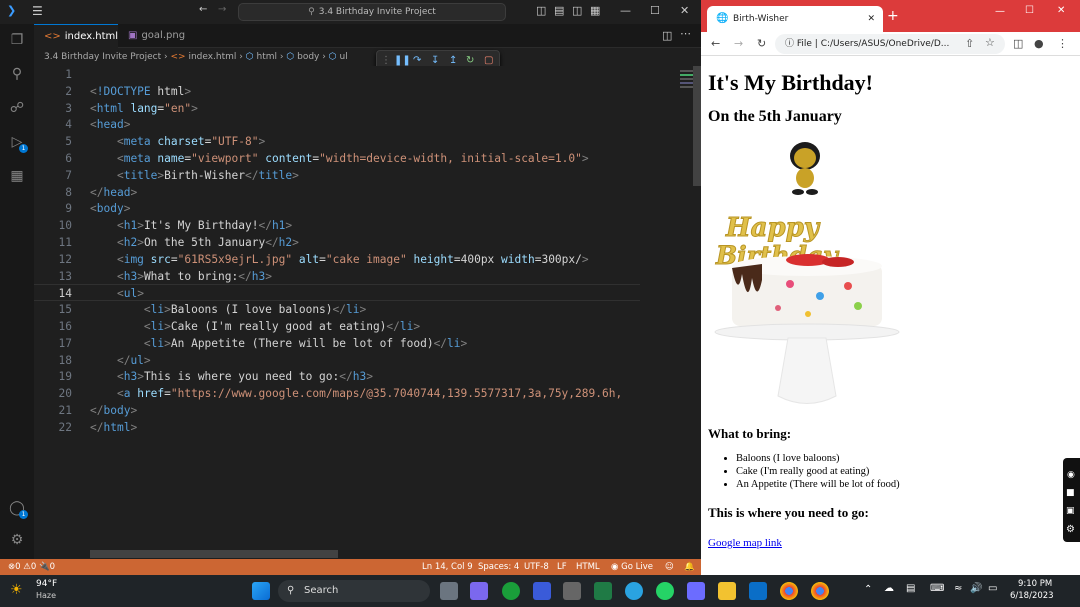  Describe the element at coordinates (572, 591) in the screenshot. I see `calculator-icon` at that location.